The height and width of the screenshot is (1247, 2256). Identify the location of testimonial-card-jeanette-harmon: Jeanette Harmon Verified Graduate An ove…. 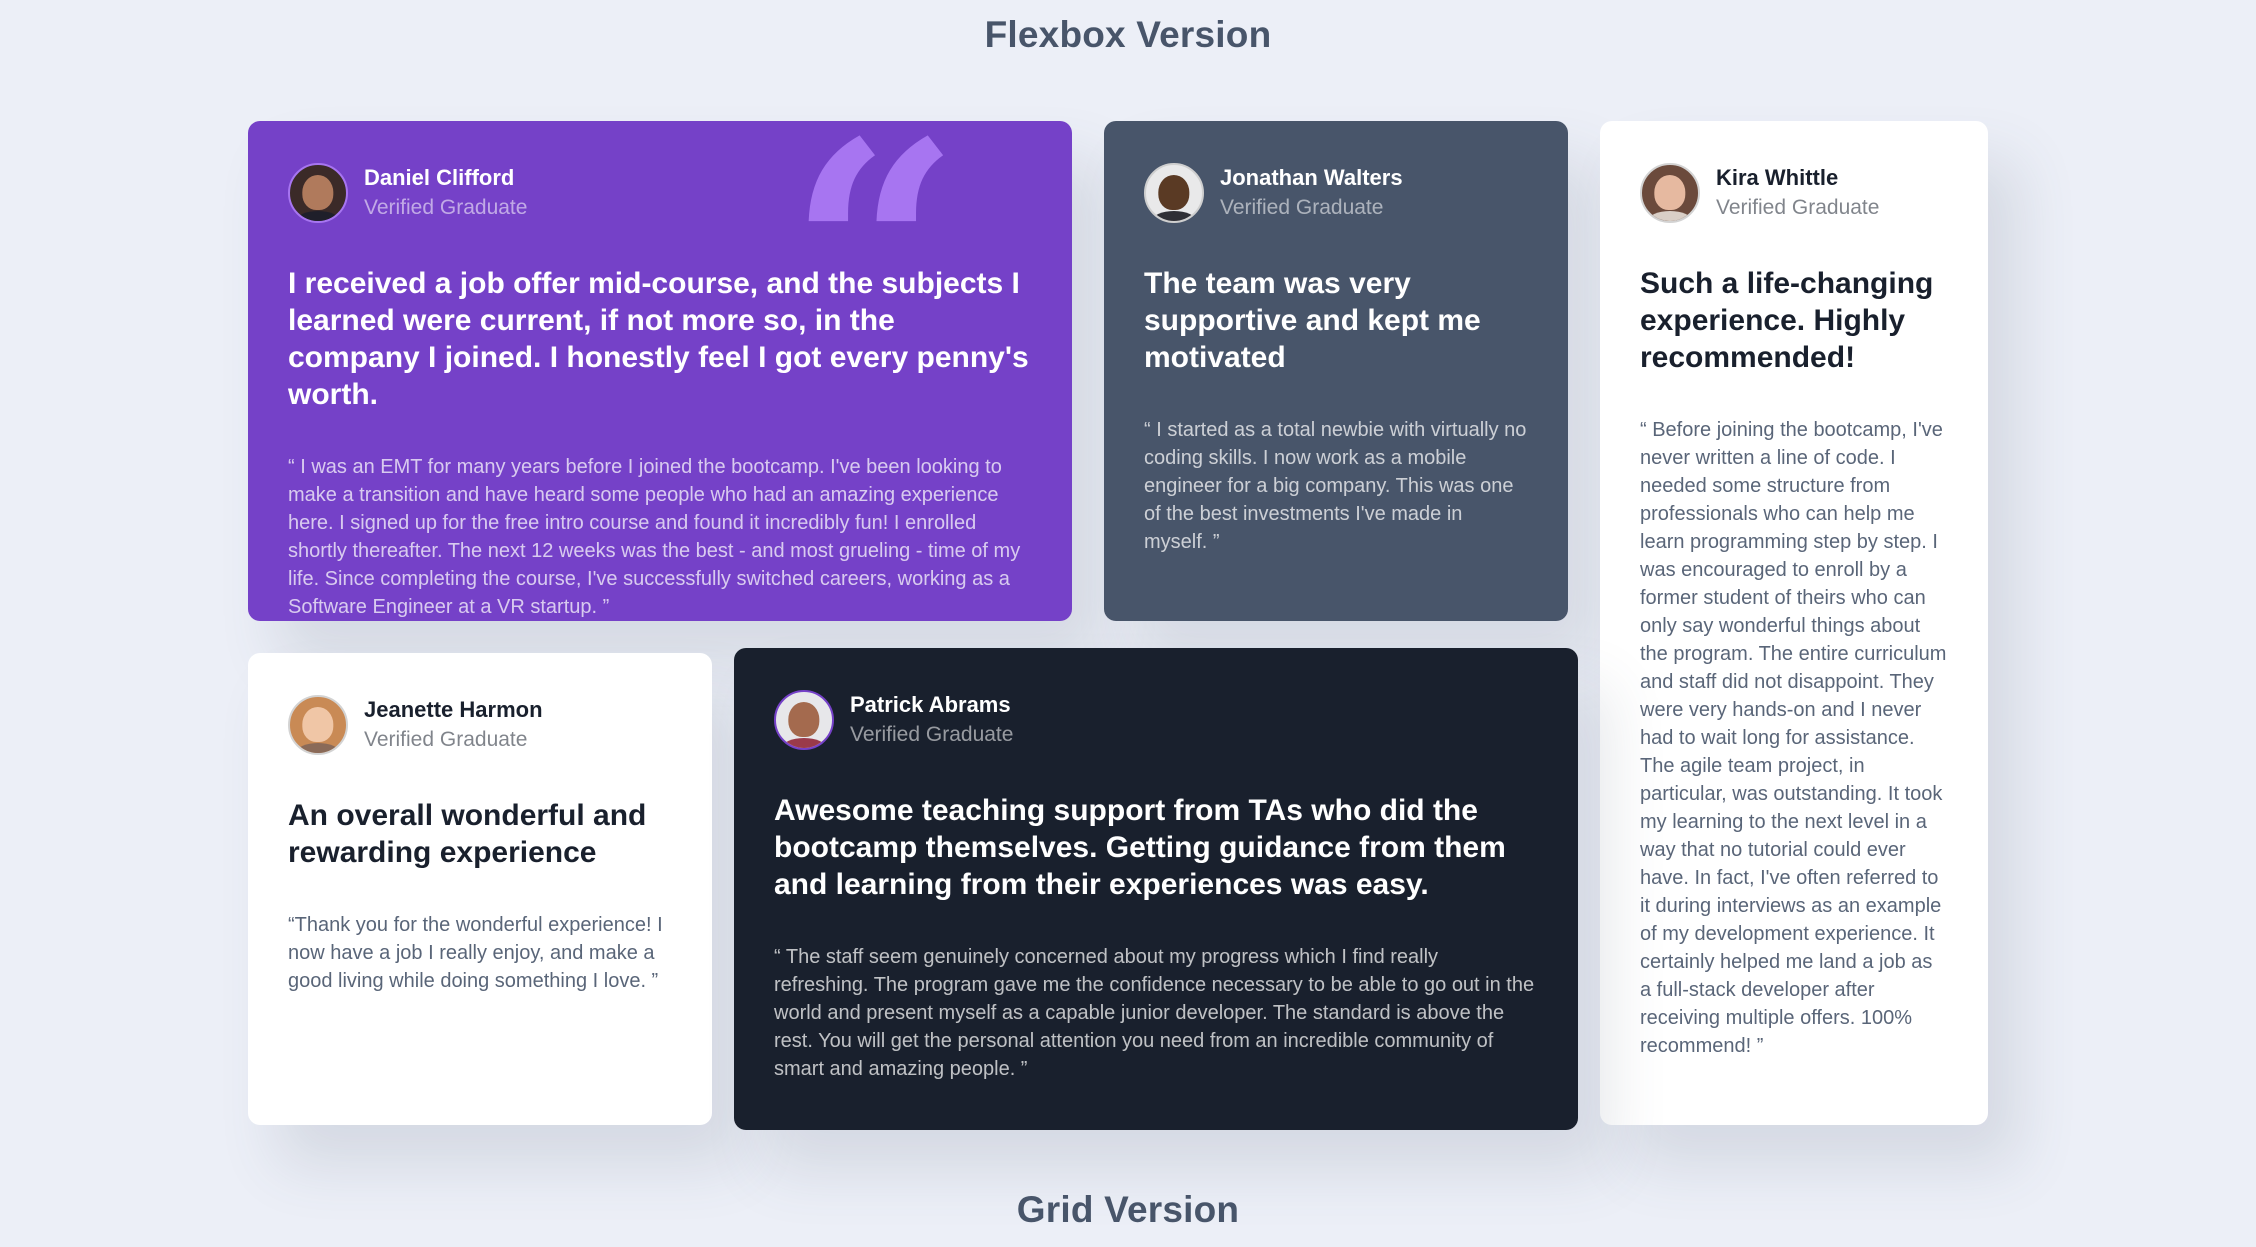
(480, 889).